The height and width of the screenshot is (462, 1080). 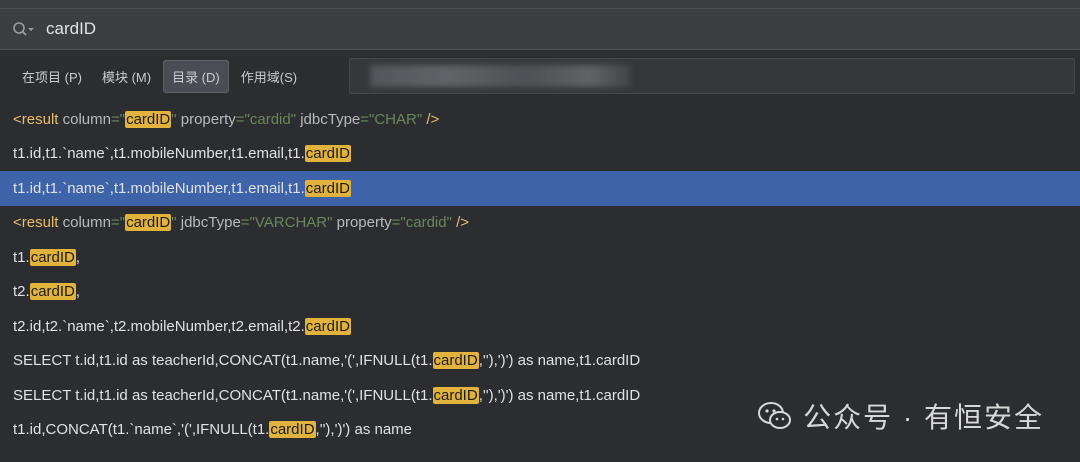 I want to click on result-text: ,''),')') as name, so click(x=364, y=430).